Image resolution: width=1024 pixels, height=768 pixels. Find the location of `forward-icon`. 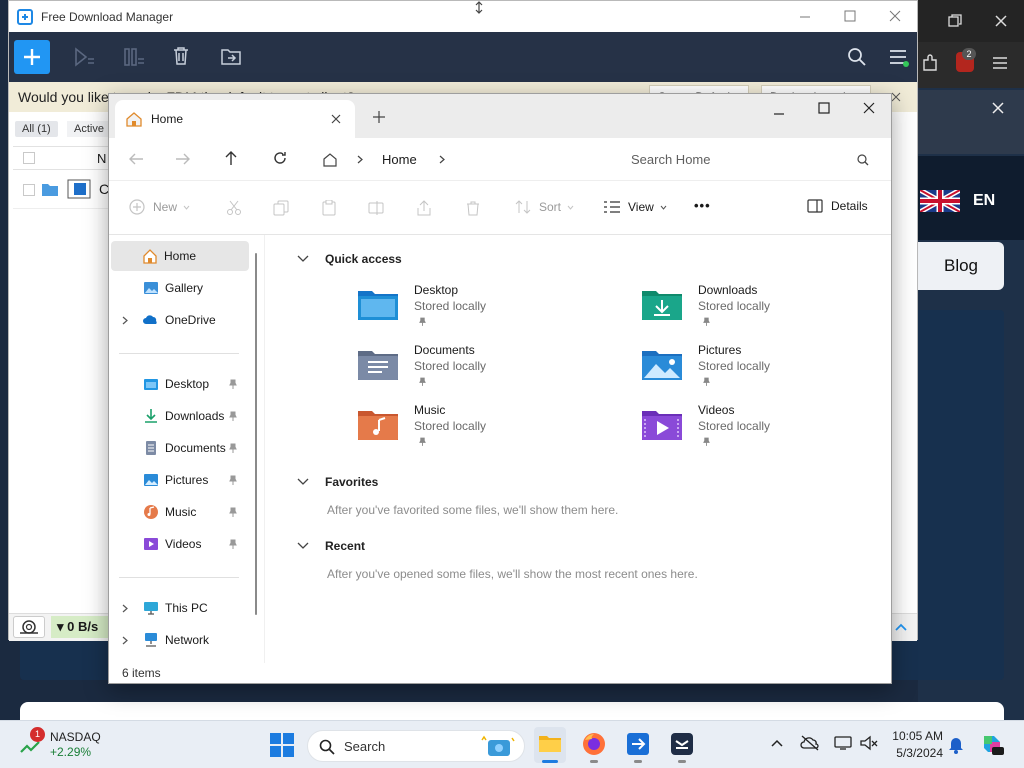

forward-icon is located at coordinates (183, 159).